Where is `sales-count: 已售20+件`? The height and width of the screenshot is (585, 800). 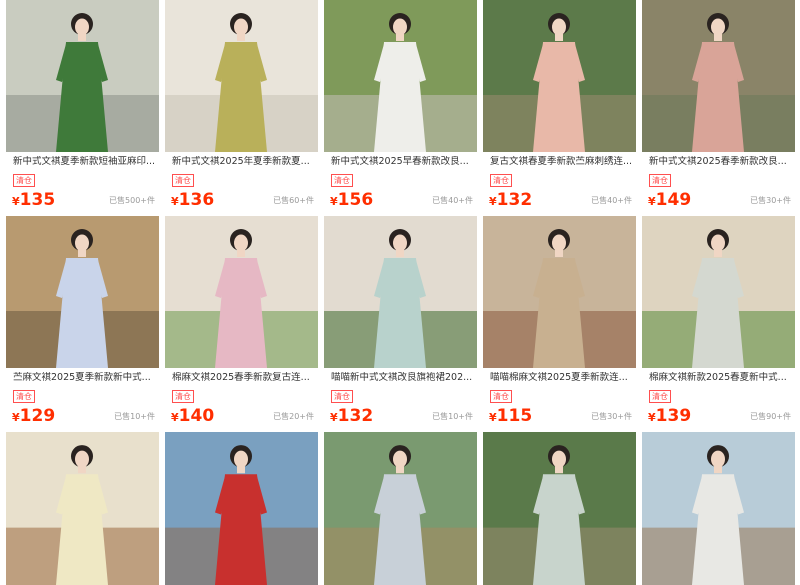
sales-count: 已售20+件 is located at coordinates (293, 416).